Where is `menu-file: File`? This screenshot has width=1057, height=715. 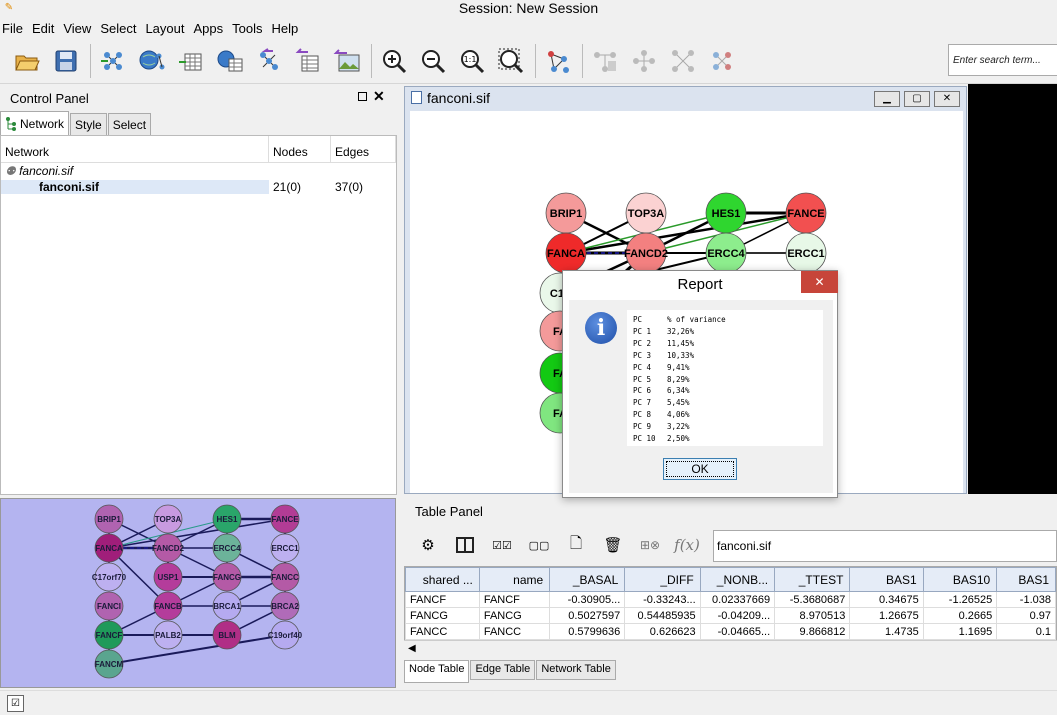
menu-file: File is located at coordinates (13, 28).